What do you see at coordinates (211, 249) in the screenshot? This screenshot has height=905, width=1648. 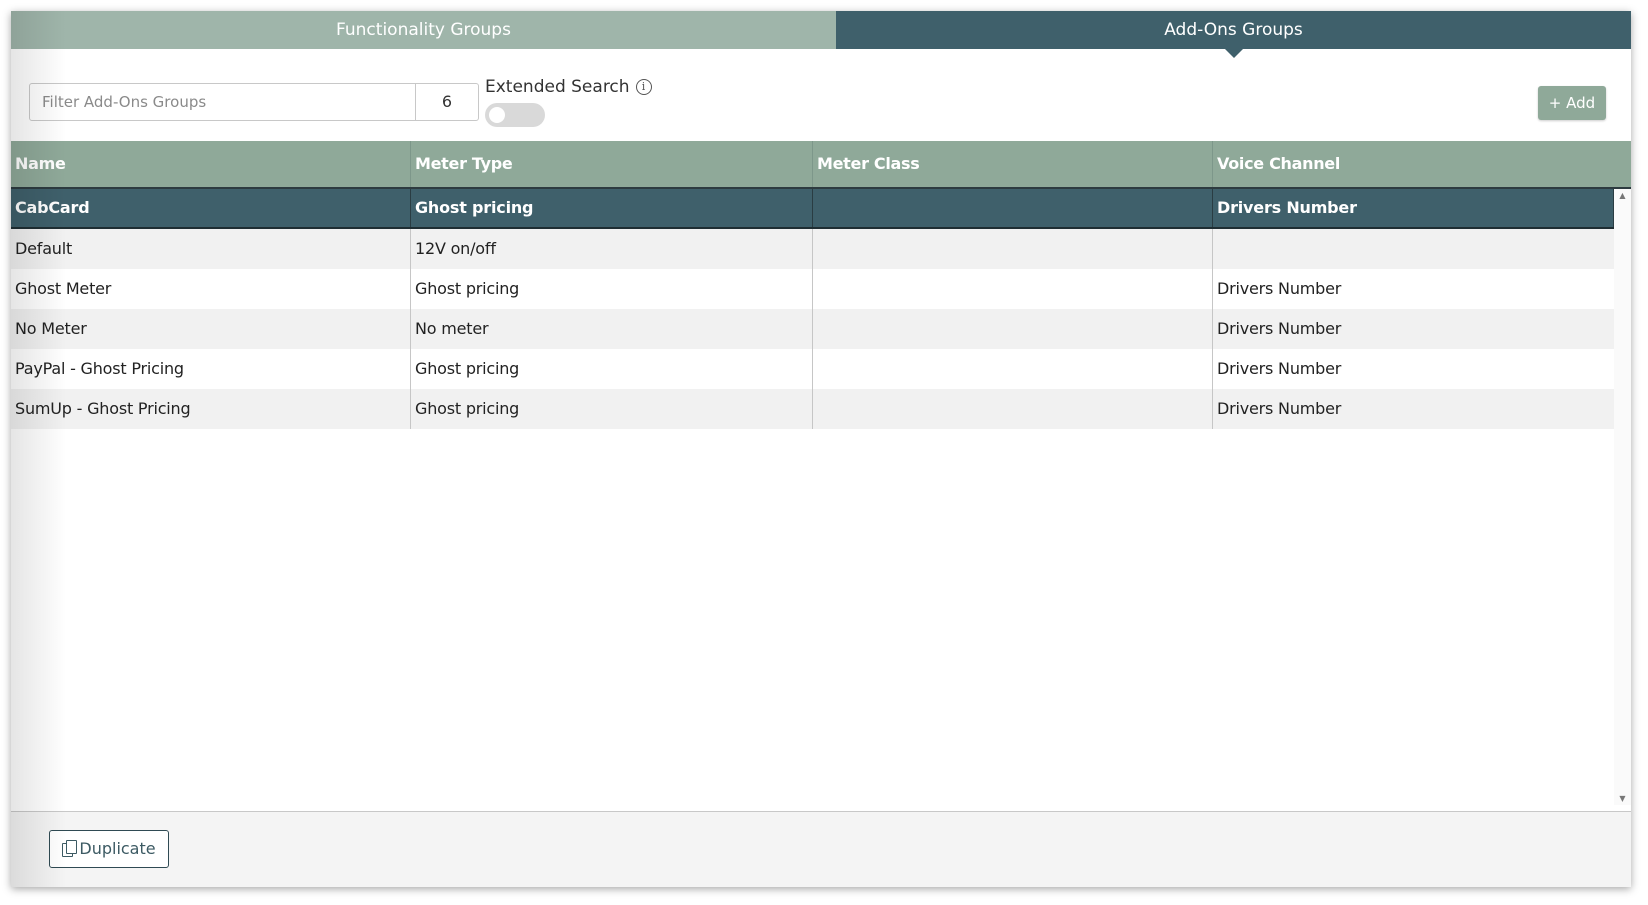 I see `cell-name: Default` at bounding box center [211, 249].